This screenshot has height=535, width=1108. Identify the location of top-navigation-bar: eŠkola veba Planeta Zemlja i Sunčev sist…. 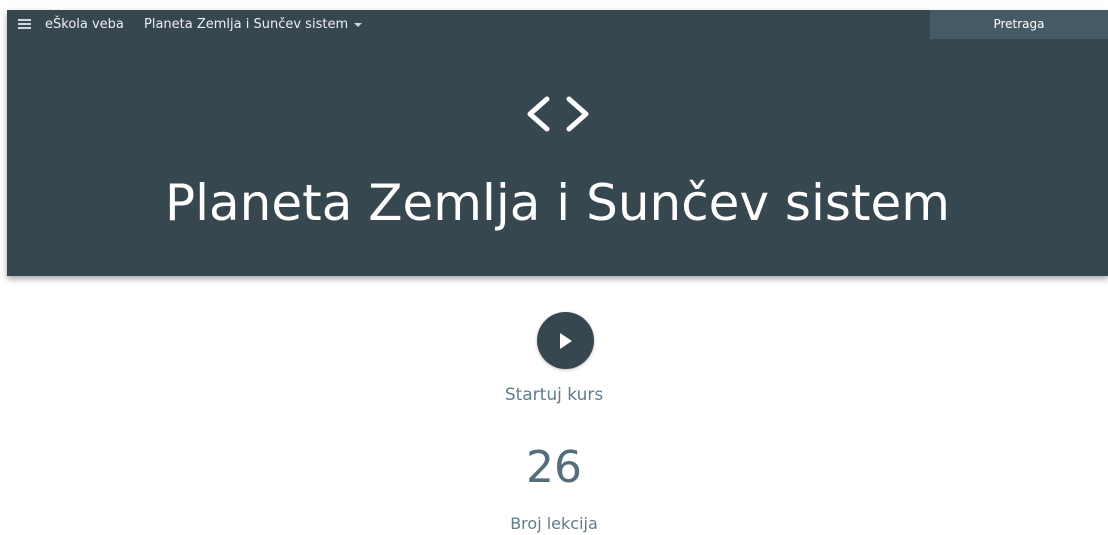
(557, 25).